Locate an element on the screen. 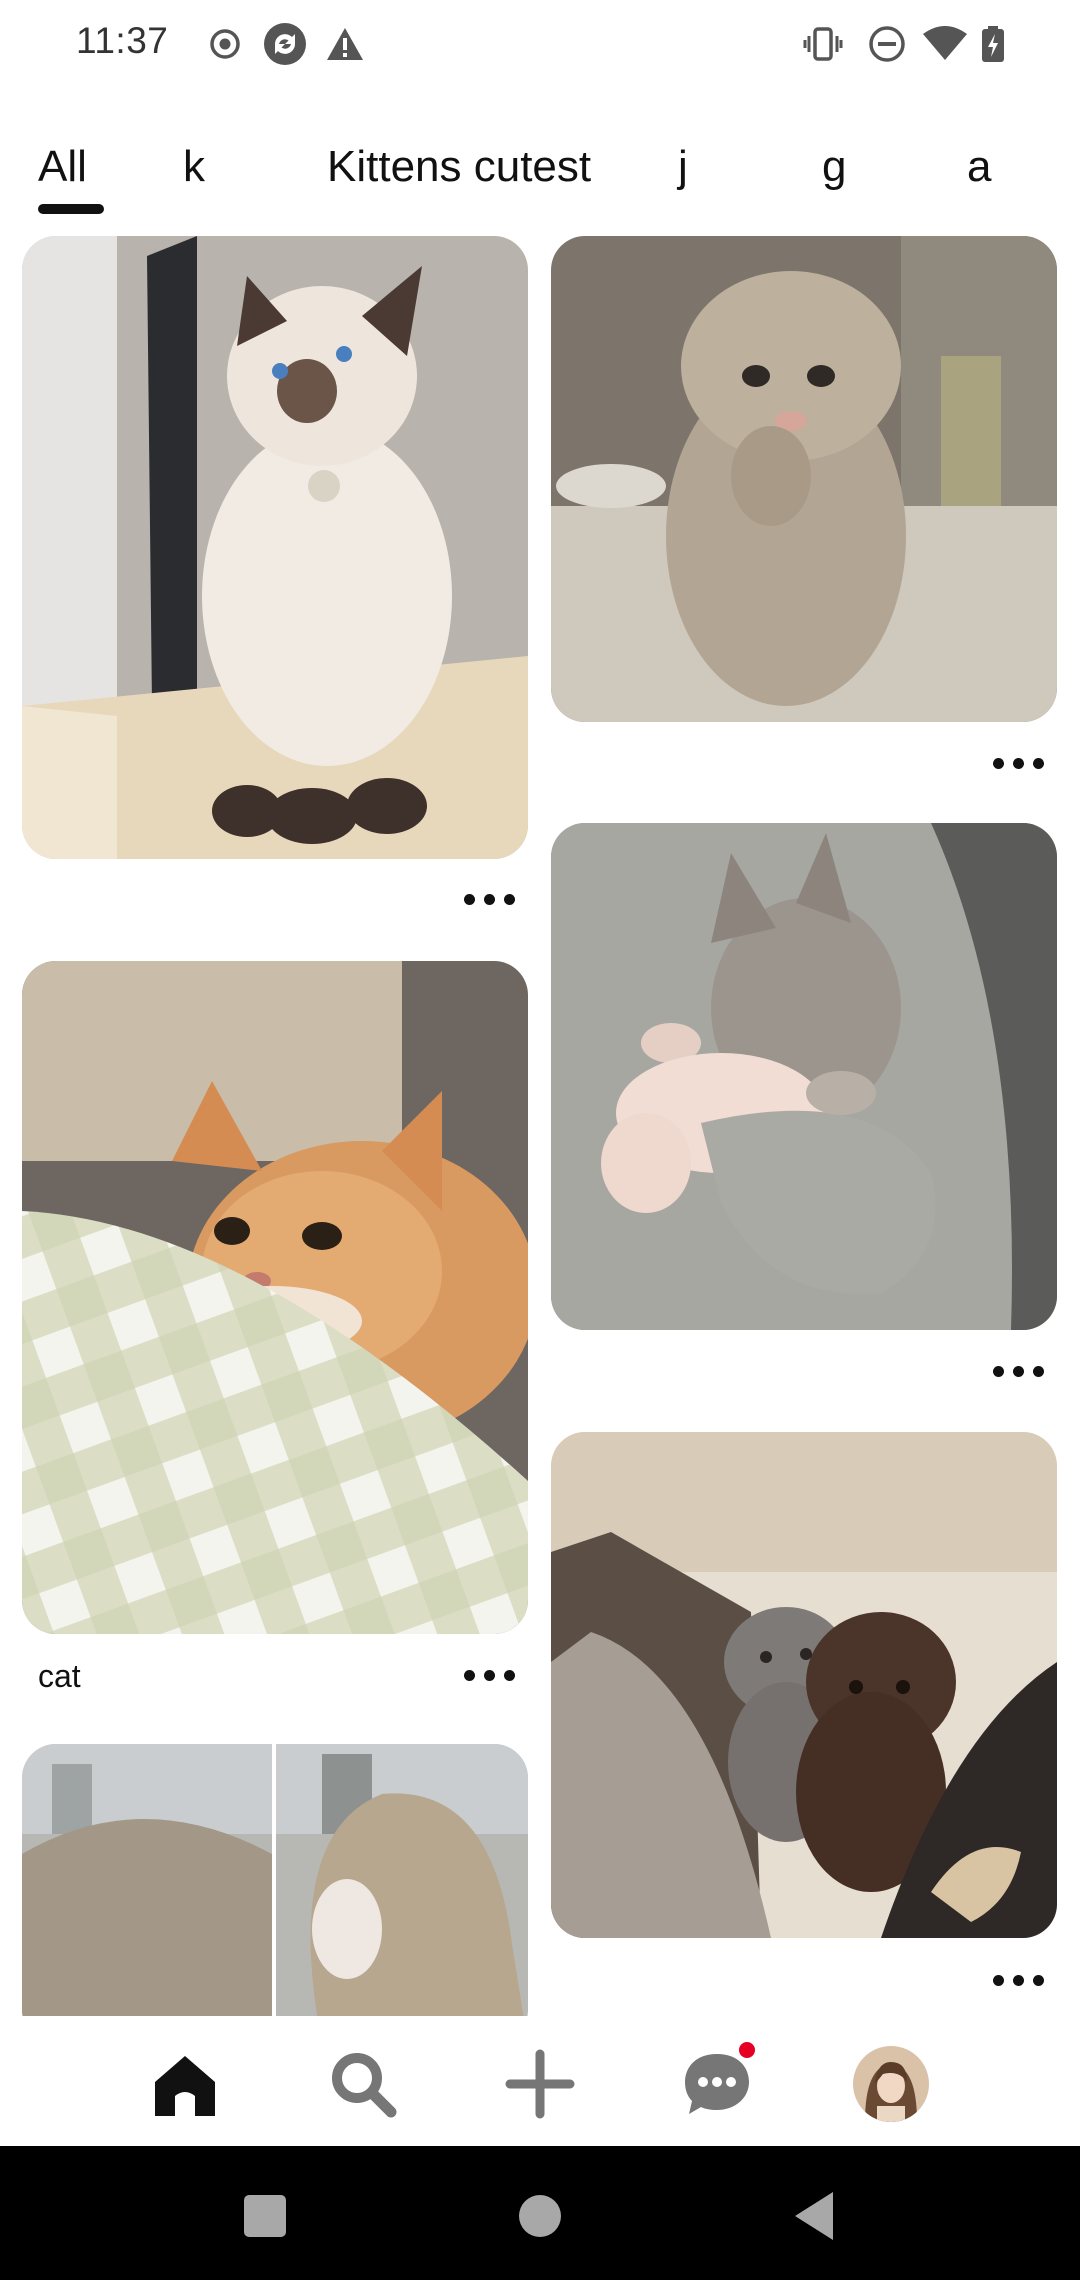  profile-avatar is located at coordinates (891, 2084).